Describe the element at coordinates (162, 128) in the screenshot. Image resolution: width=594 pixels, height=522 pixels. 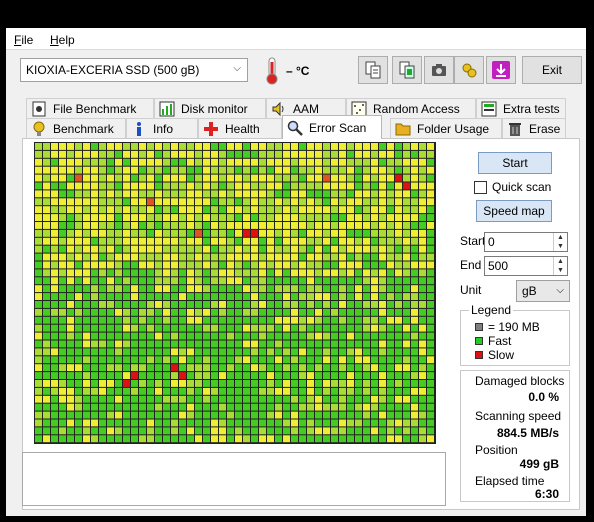
I see `tab-info: Info` at that location.